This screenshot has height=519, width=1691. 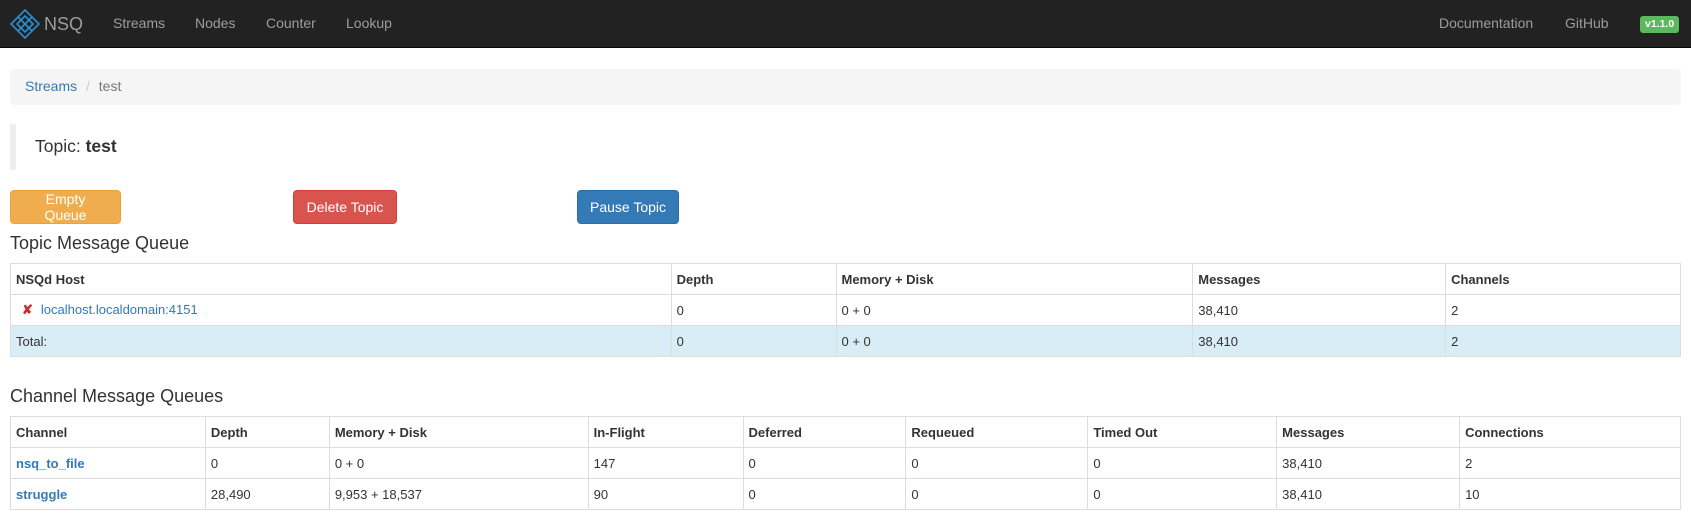 I want to click on col-channels: Channels, so click(x=1563, y=279).